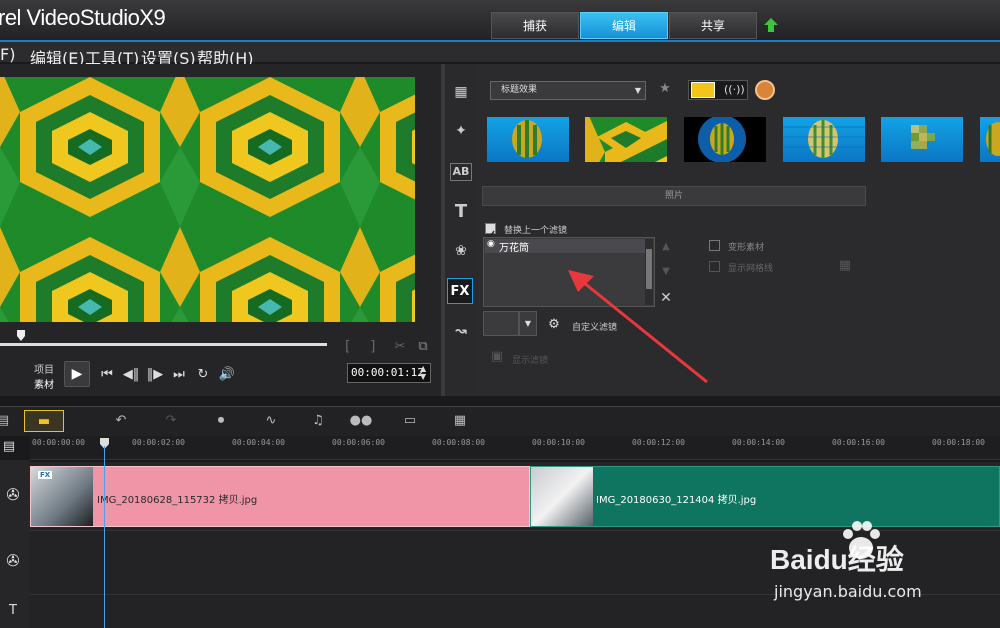 The width and height of the screenshot is (1000, 628). I want to click on grid-options-icon: ▦, so click(845, 266).